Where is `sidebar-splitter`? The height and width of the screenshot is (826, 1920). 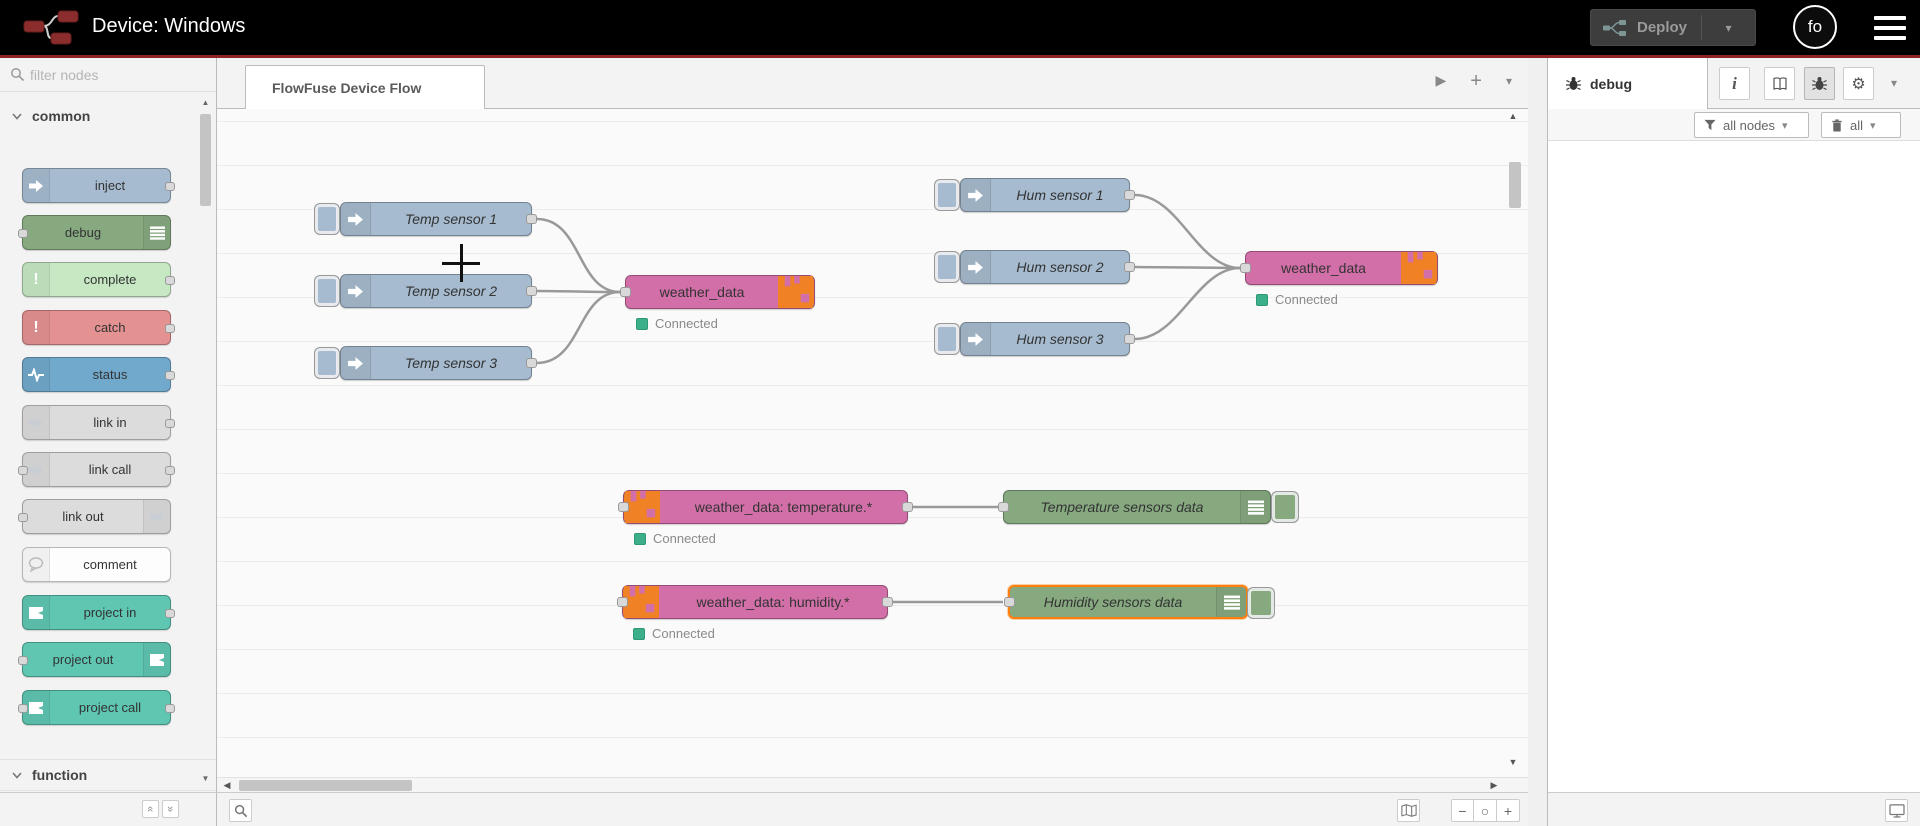
sidebar-splitter is located at coordinates (1537, 442).